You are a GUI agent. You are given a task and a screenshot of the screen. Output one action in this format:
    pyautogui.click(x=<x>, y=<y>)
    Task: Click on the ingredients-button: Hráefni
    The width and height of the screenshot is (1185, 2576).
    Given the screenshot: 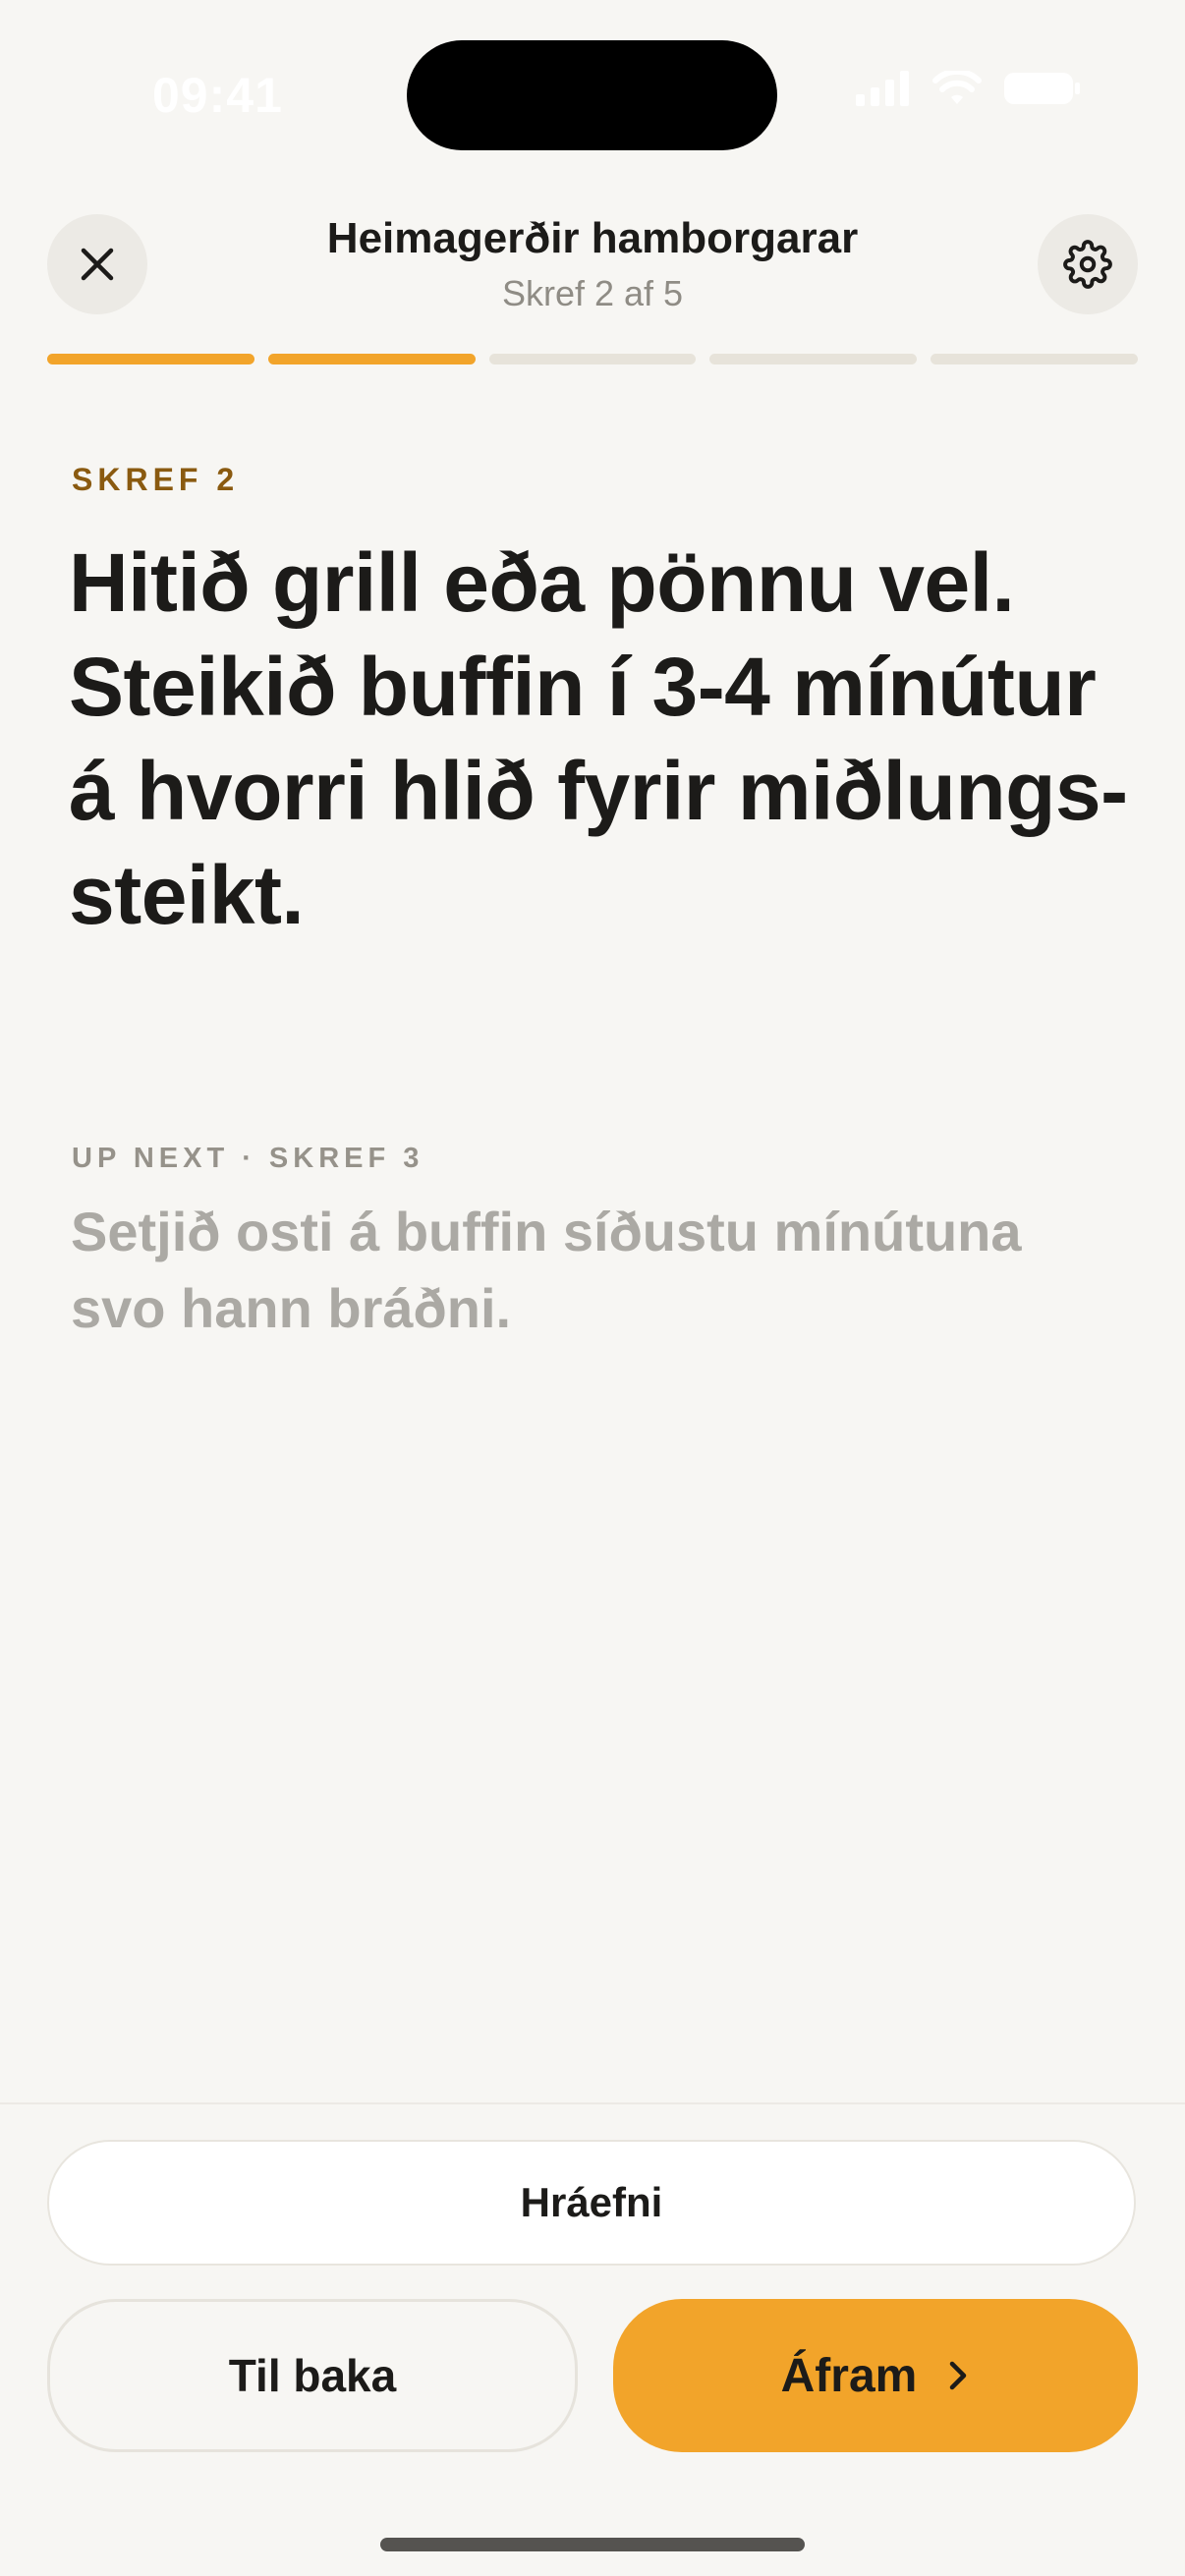 What is the action you would take?
    pyautogui.click(x=592, y=2203)
    